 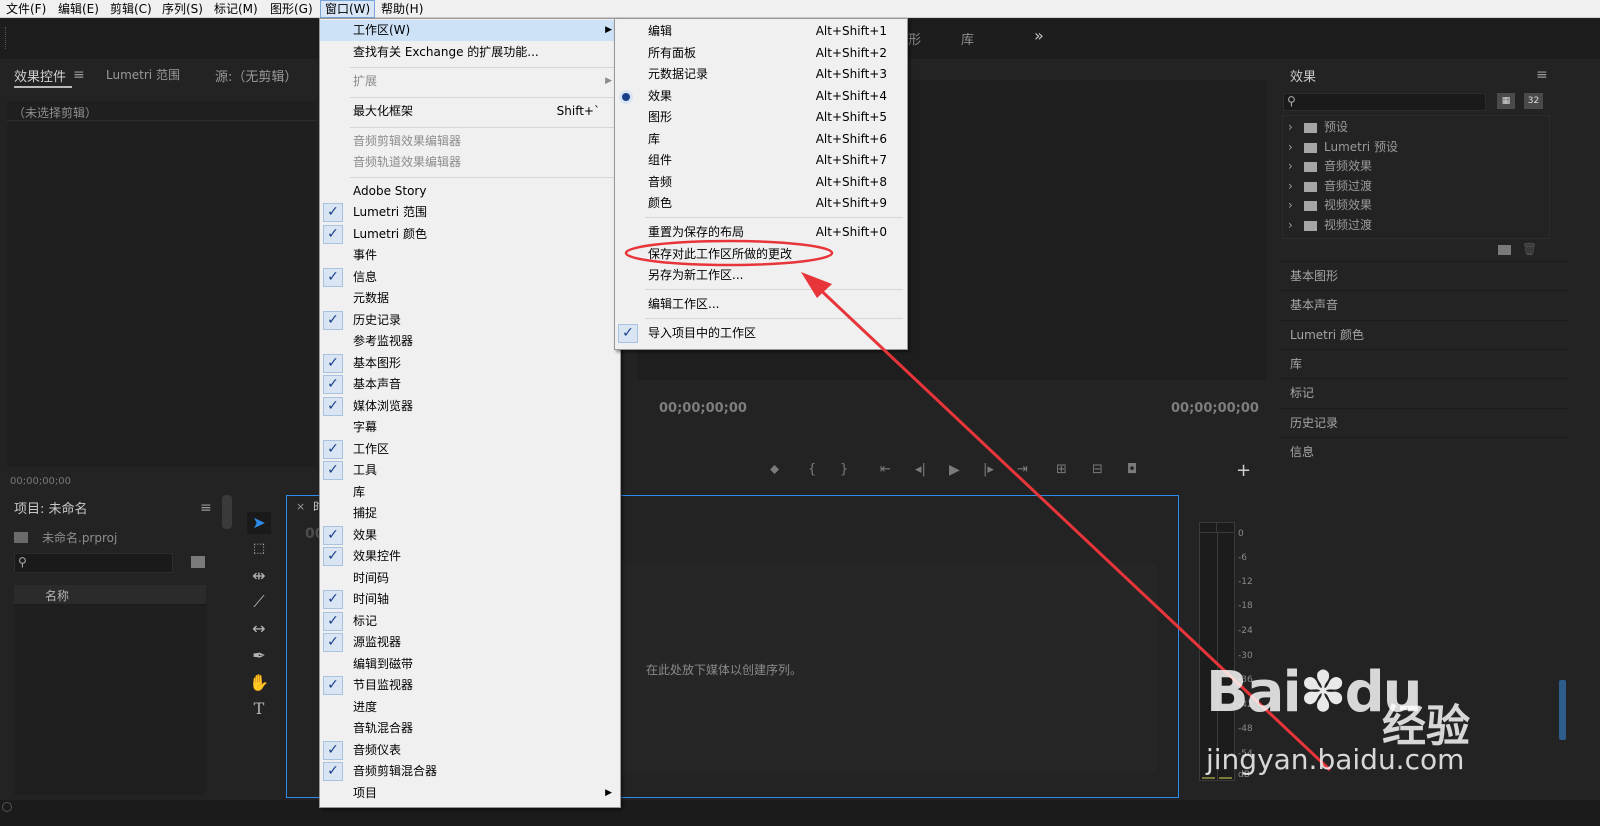 What do you see at coordinates (816, 285) in the screenshot?
I see `annotation-arrow-head` at bounding box center [816, 285].